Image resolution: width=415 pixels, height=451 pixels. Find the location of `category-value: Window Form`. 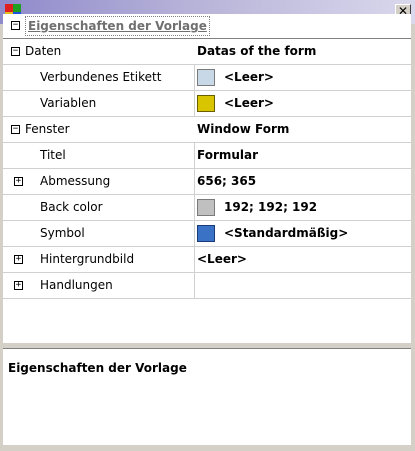

category-value: Window Form is located at coordinates (243, 129).